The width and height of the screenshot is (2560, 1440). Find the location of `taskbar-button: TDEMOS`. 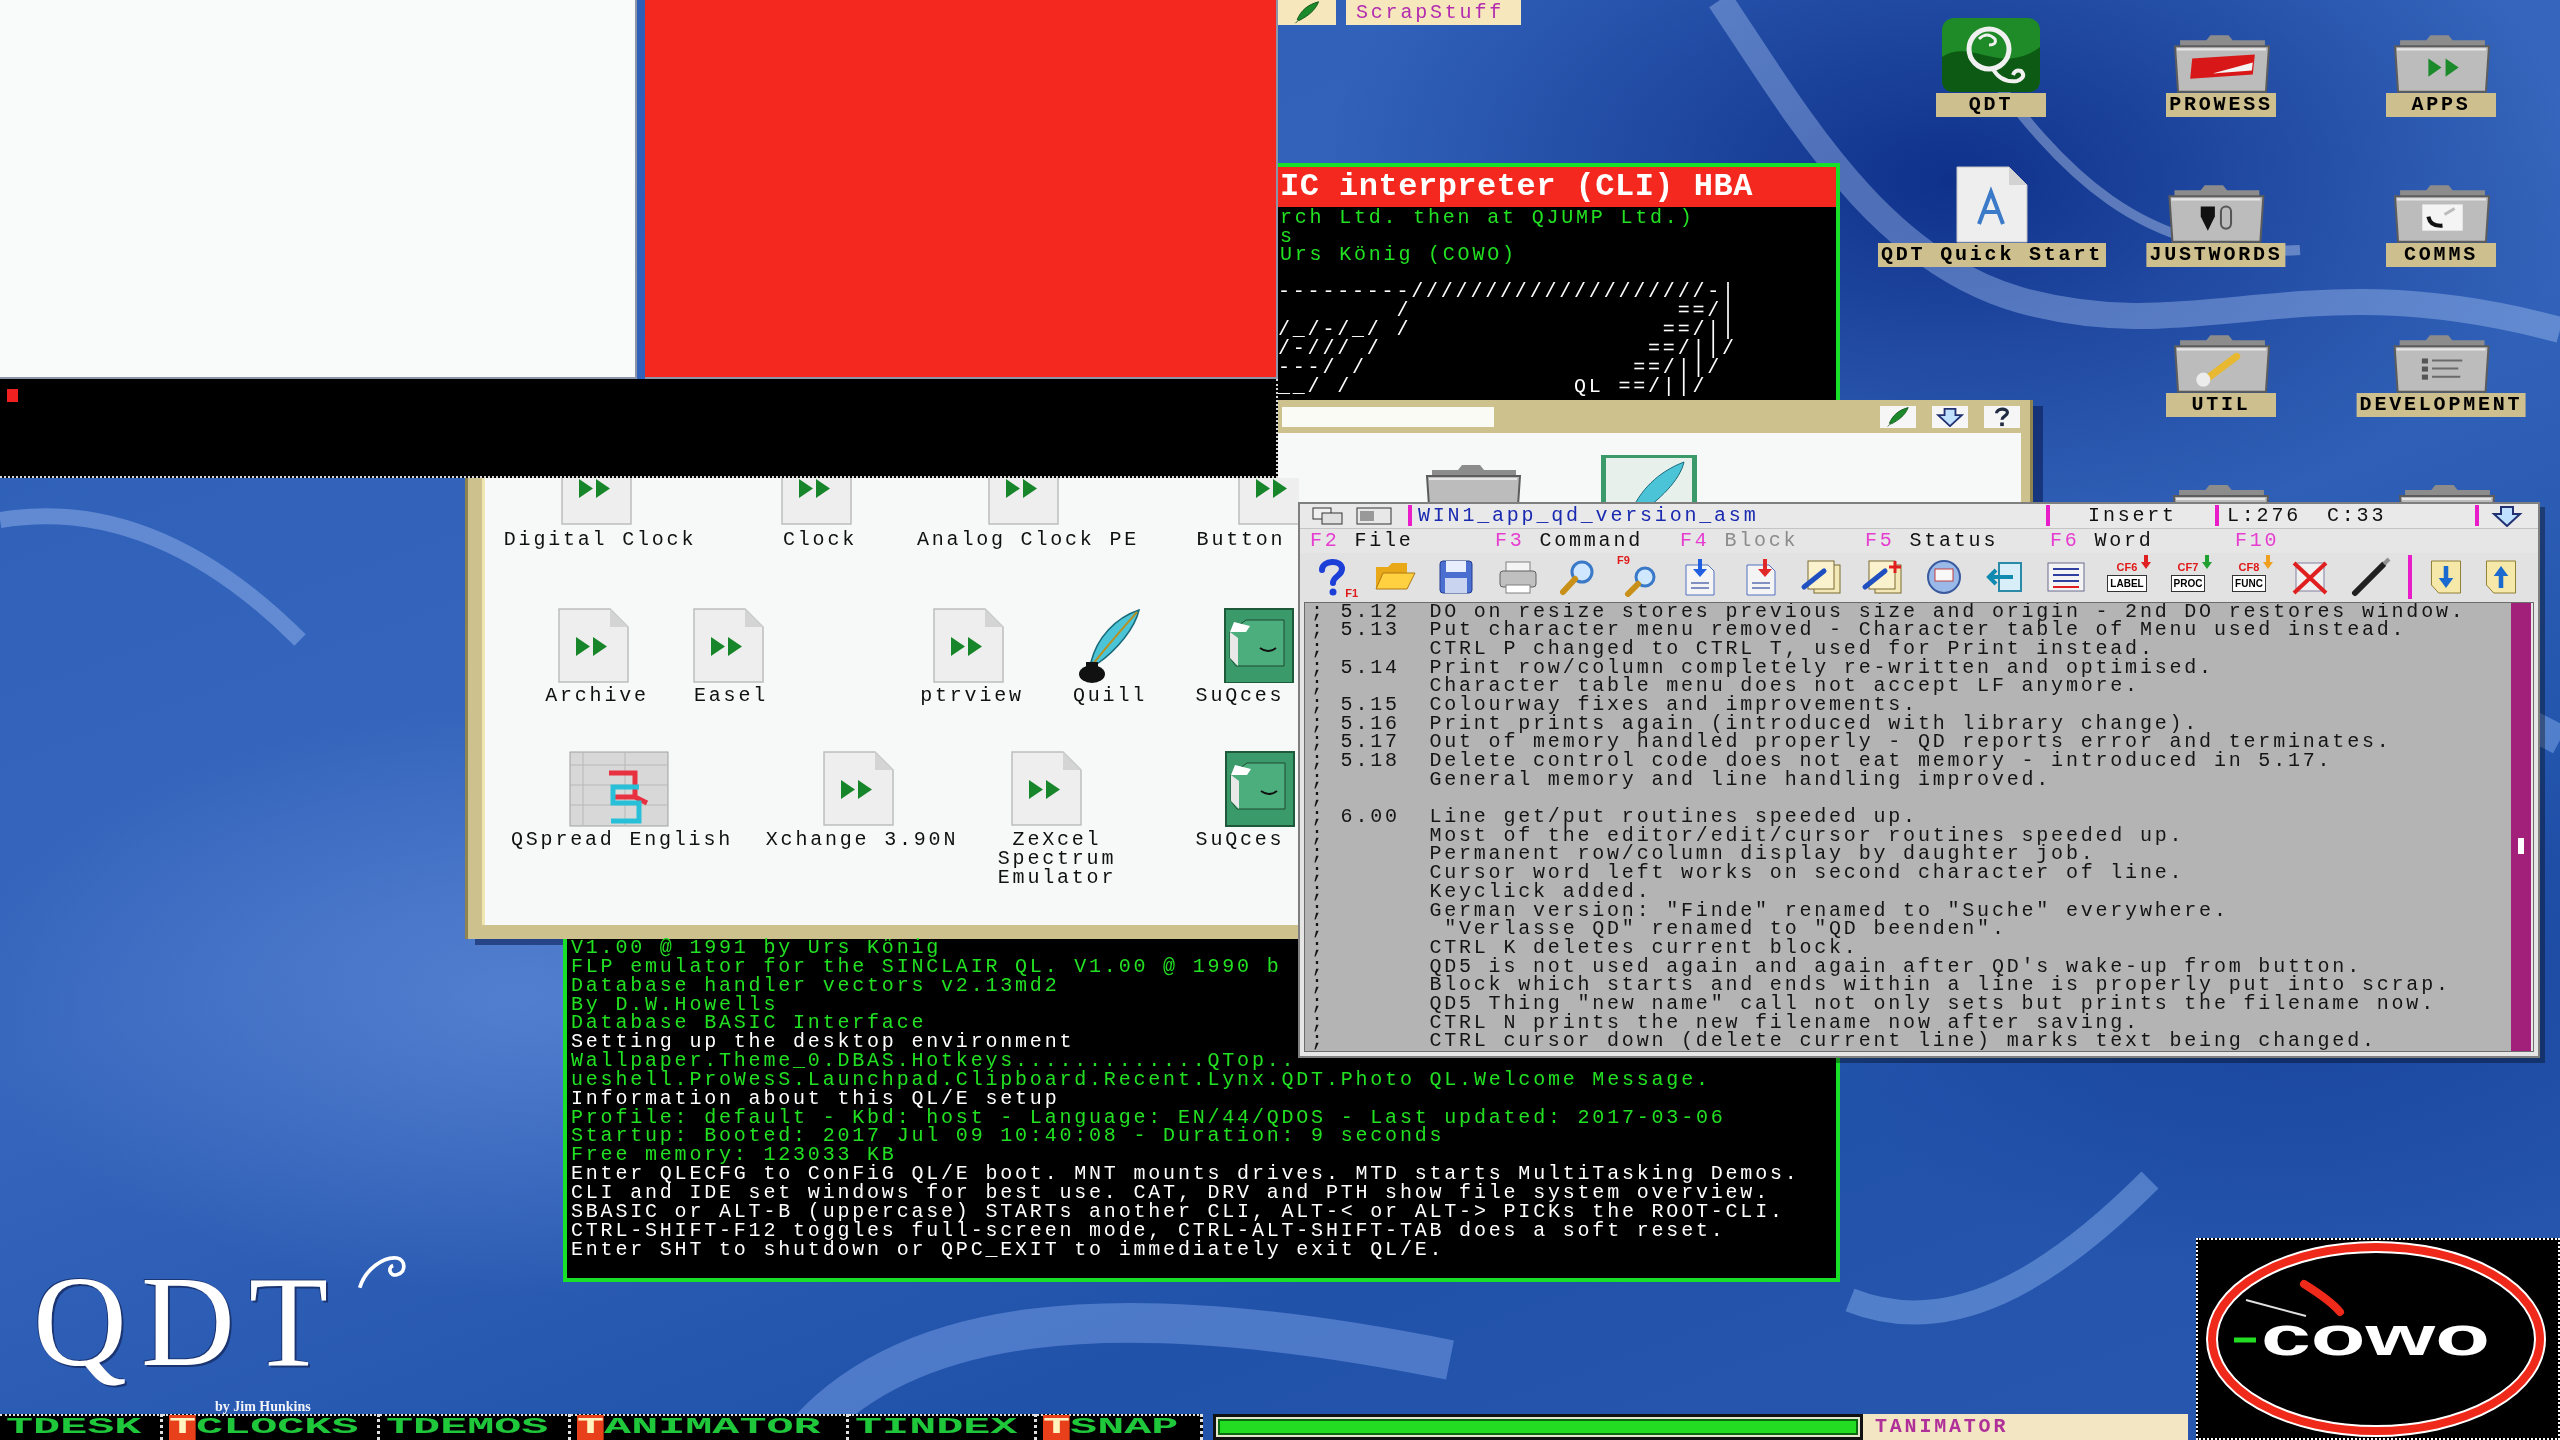

taskbar-button: TDEMOS is located at coordinates (475, 1427).